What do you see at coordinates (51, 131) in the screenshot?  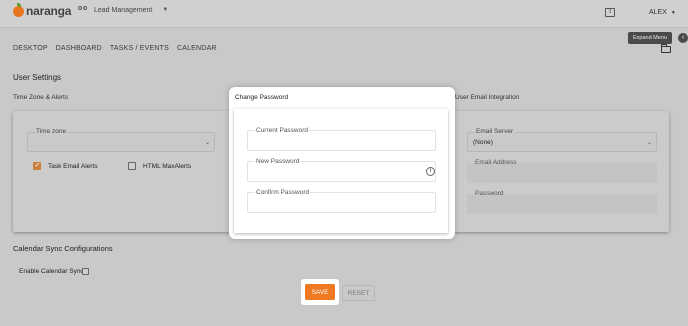 I see `timezone-label: Time zone` at bounding box center [51, 131].